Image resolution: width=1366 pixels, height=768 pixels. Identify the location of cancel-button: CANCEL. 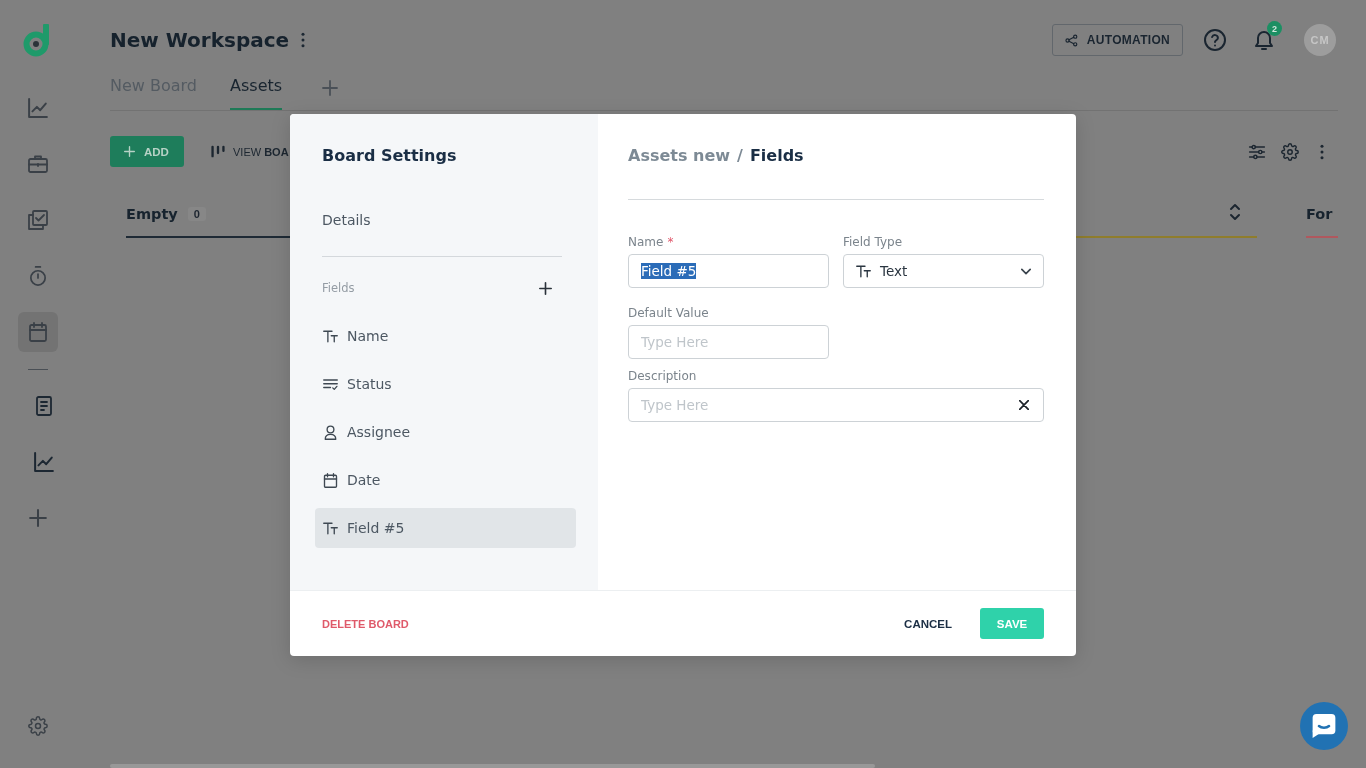
(928, 623).